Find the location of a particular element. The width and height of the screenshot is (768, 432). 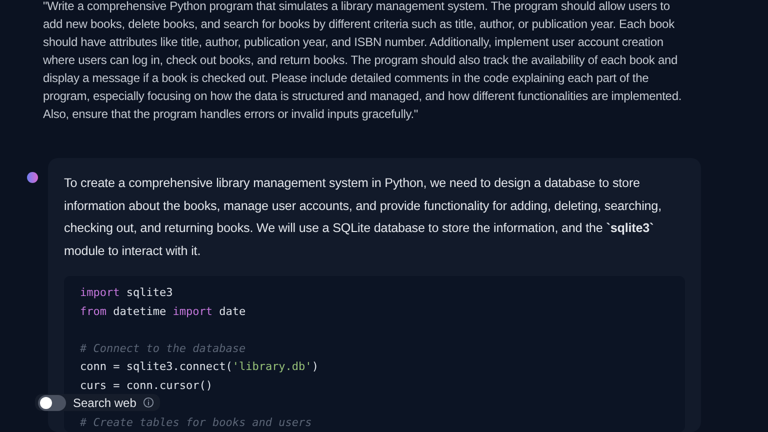

info-icon is located at coordinates (148, 402).